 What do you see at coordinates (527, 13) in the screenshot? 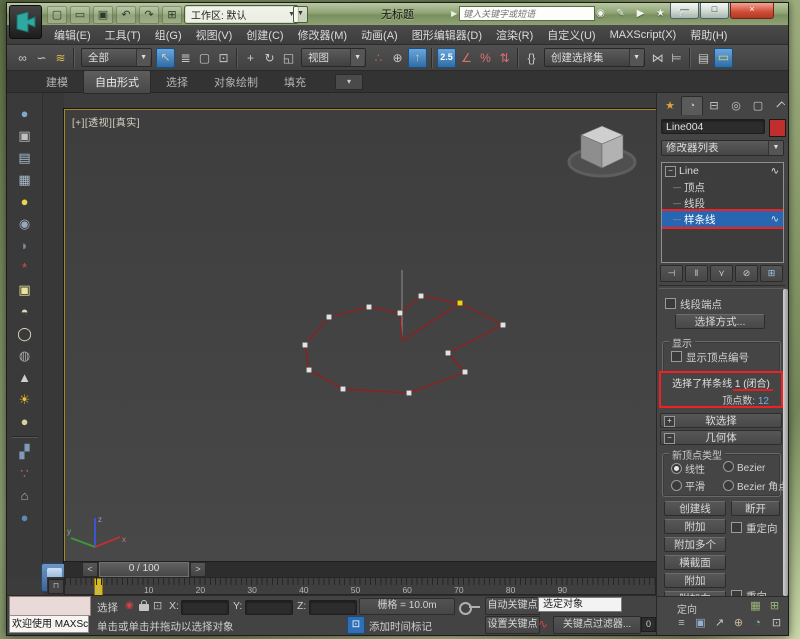
I see `search-input` at bounding box center [527, 13].